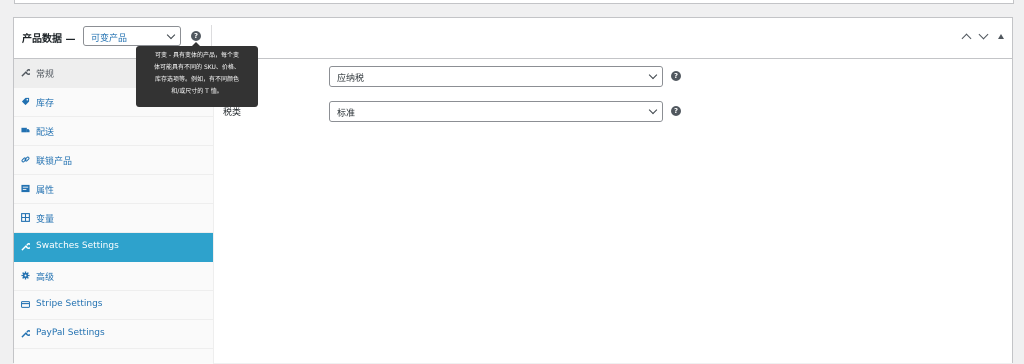  Describe the element at coordinates (351, 79) in the screenshot. I see `tax-status-value: 应纳税` at that location.